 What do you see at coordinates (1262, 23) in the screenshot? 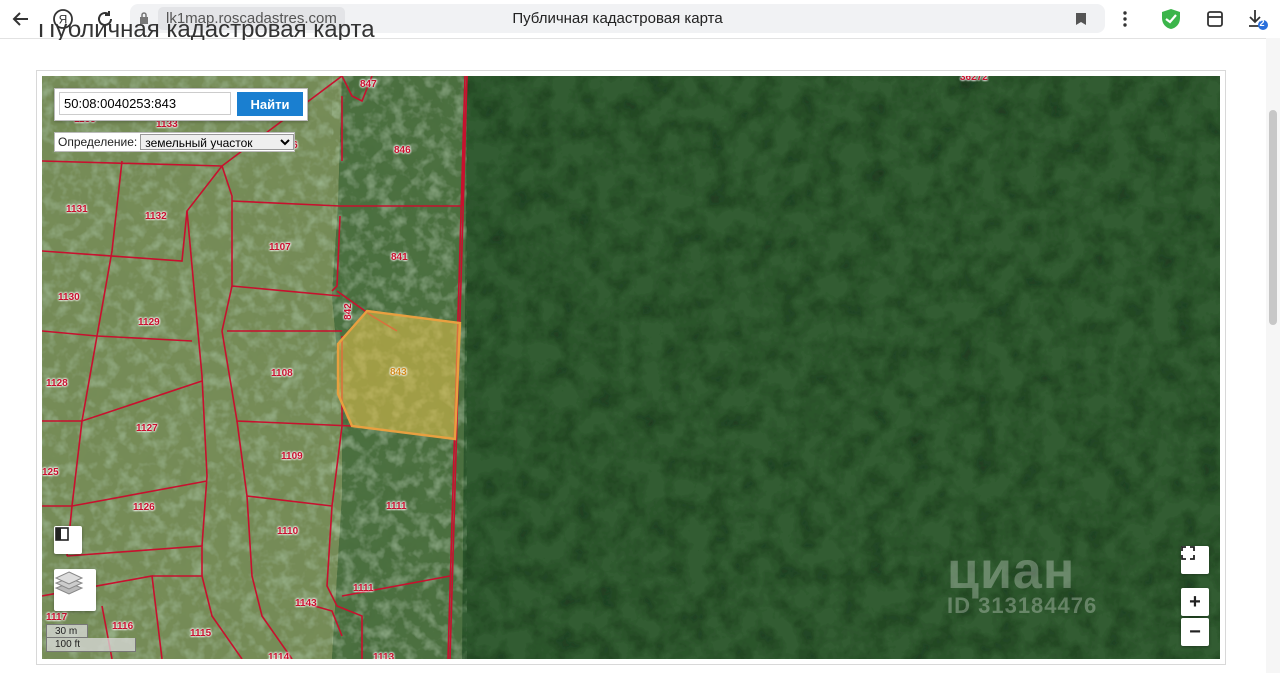
I see `downloads-badge: 2` at bounding box center [1262, 23].